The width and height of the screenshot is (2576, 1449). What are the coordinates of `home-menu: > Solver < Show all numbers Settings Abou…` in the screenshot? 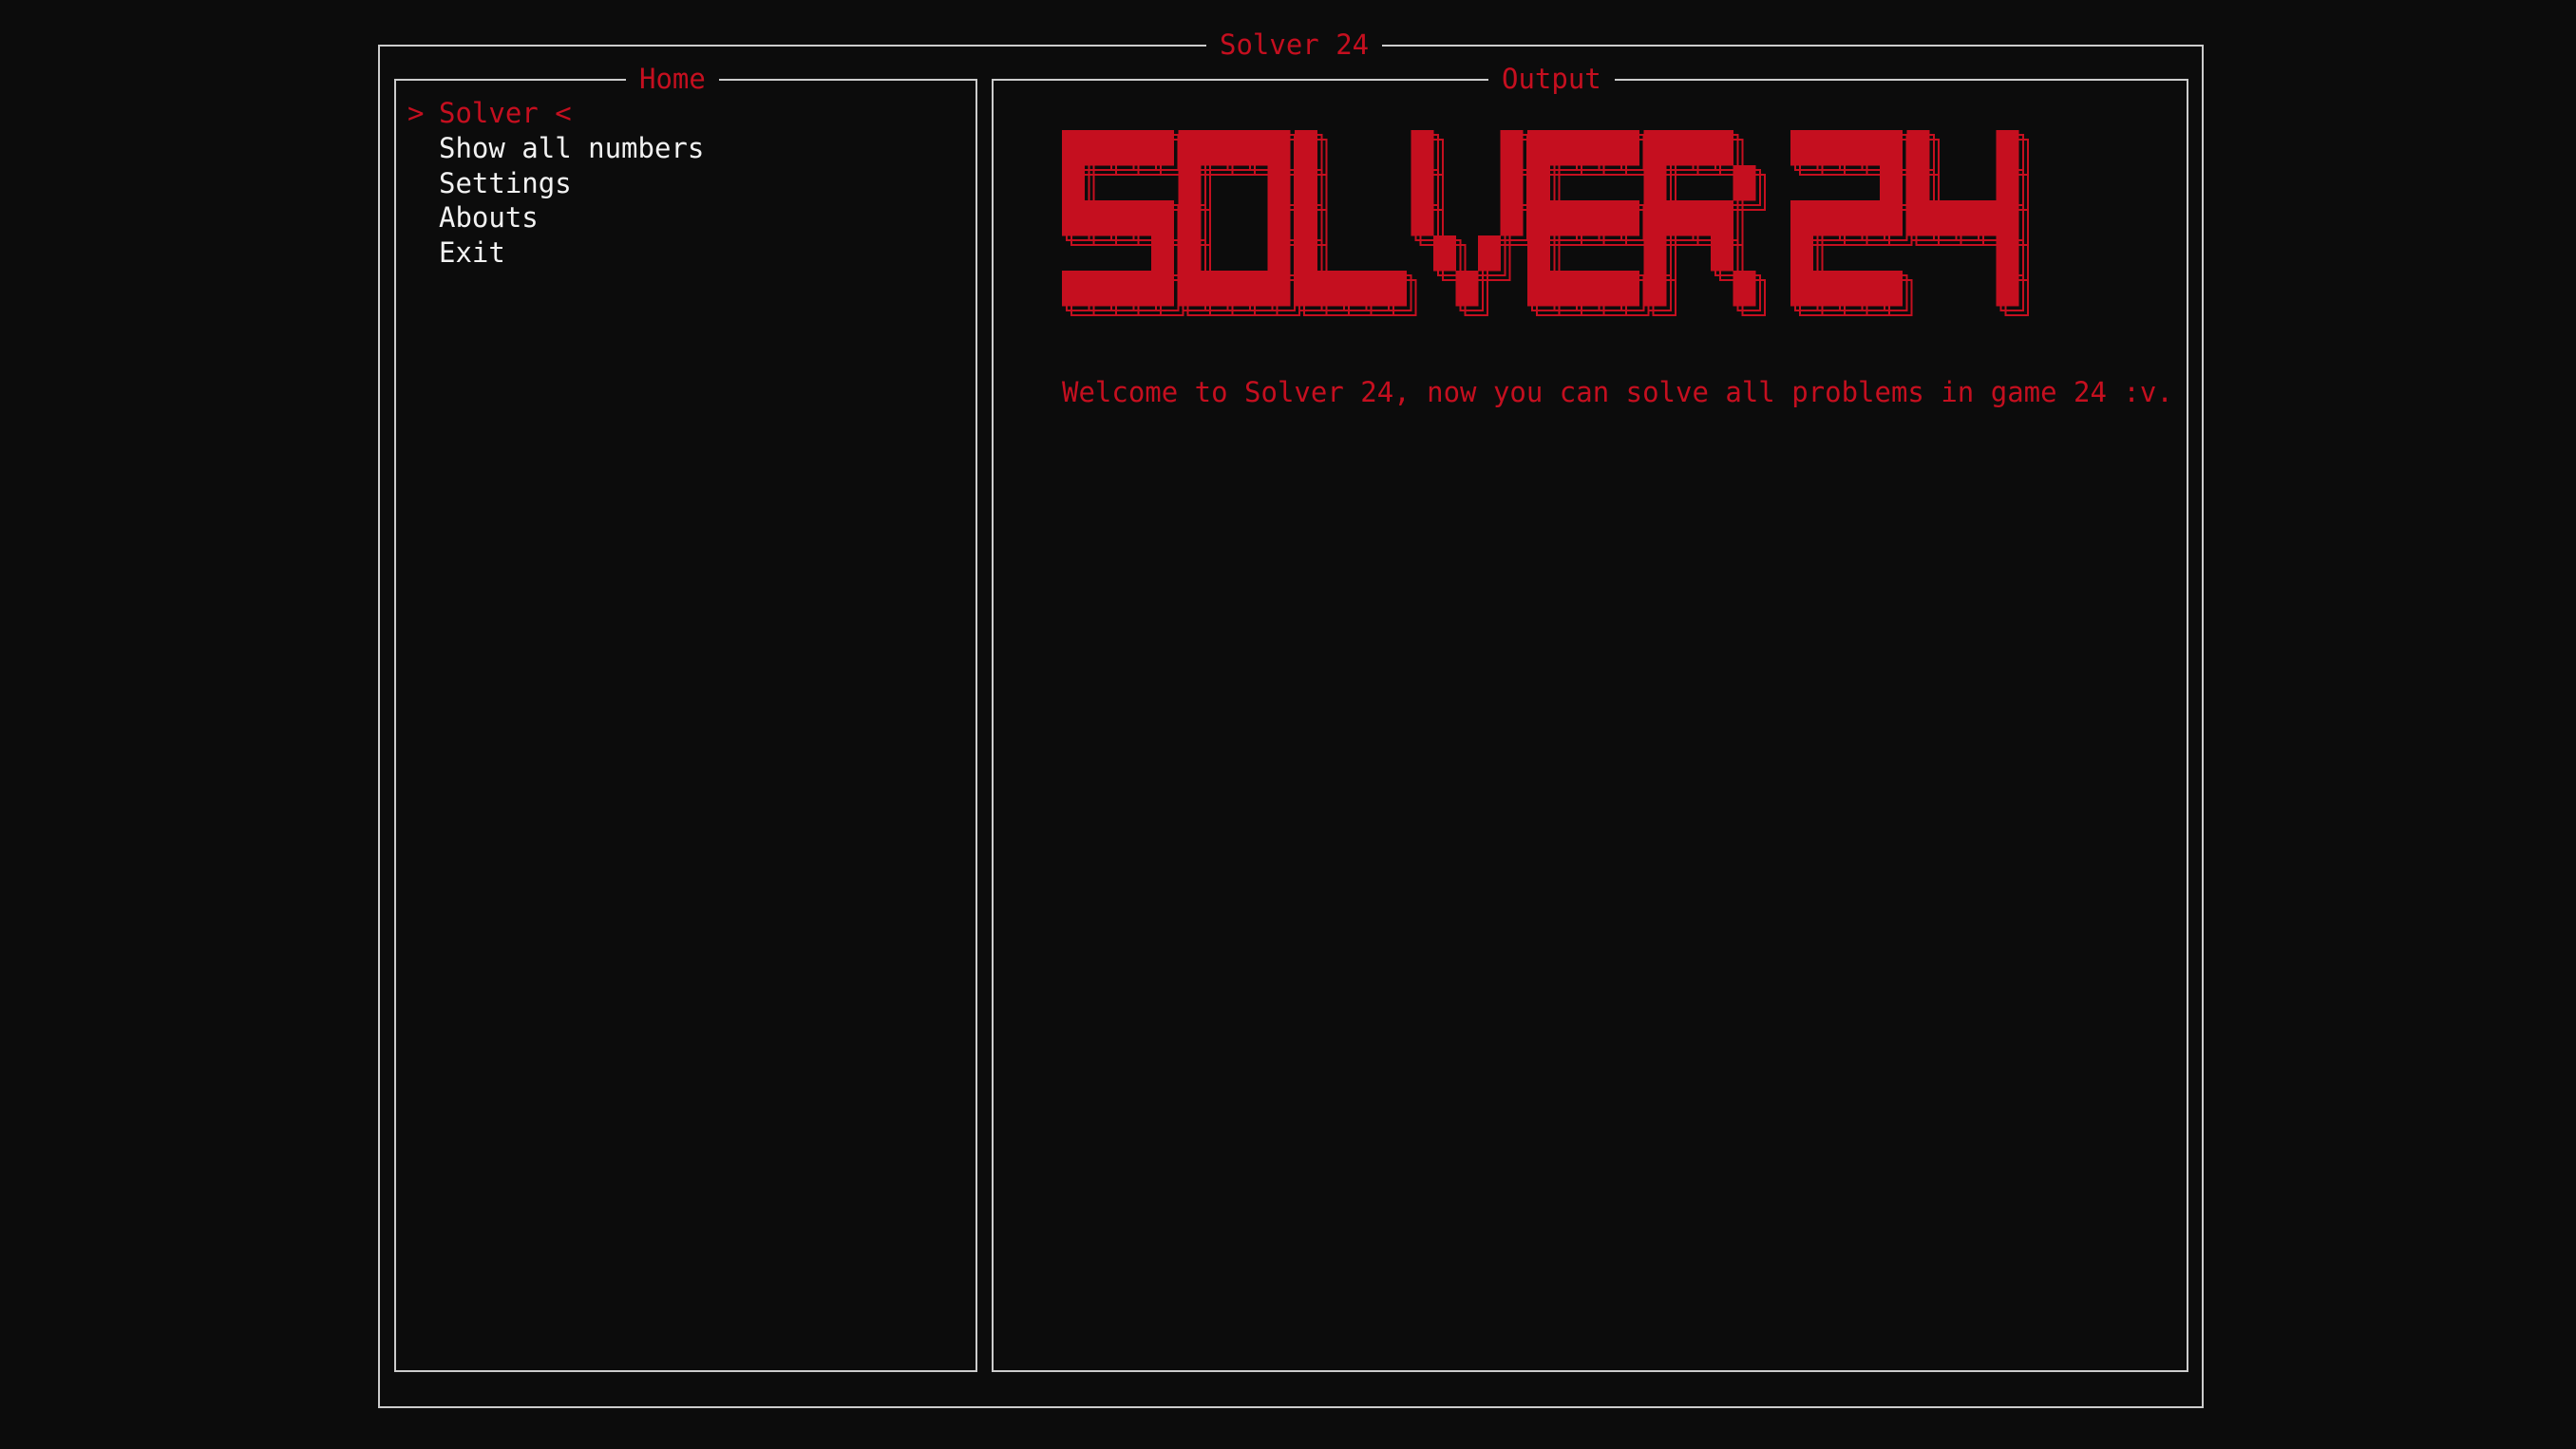 It's located at (555, 183).